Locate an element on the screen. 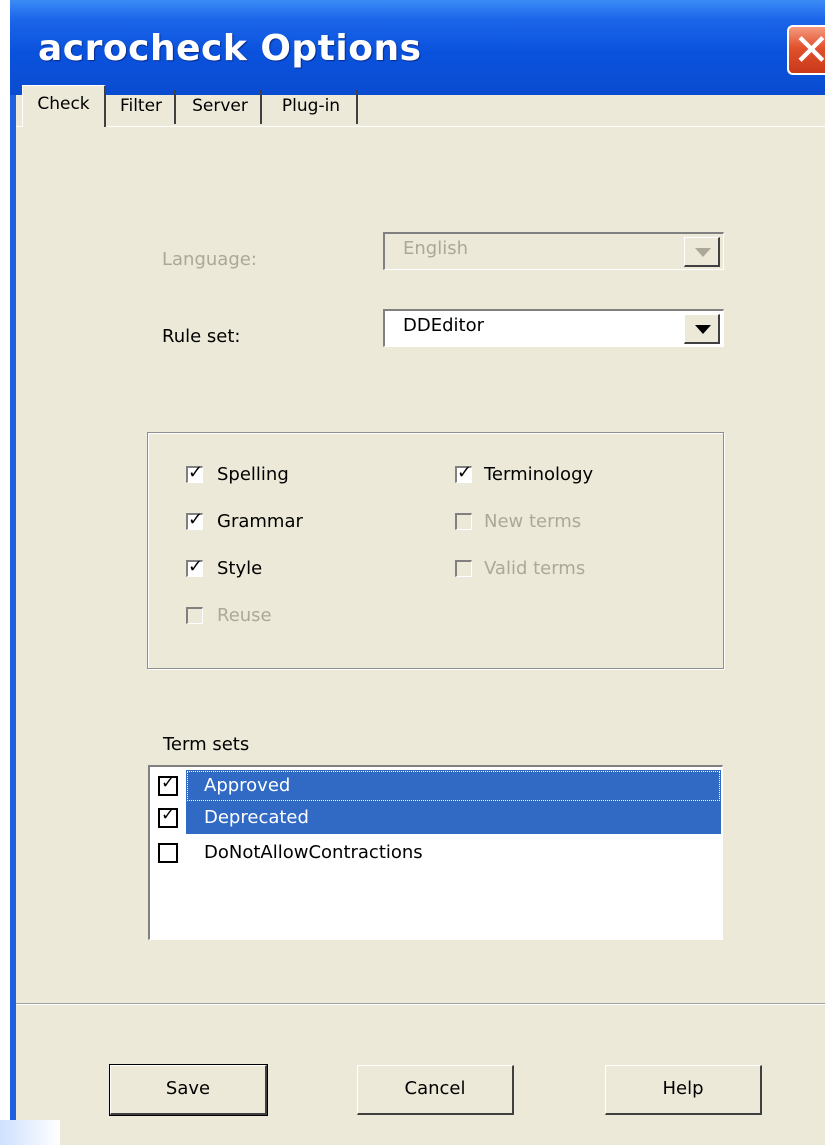 Image resolution: width=825 pixels, height=1145 pixels. cancel-button: Cancel is located at coordinates (435, 1090).